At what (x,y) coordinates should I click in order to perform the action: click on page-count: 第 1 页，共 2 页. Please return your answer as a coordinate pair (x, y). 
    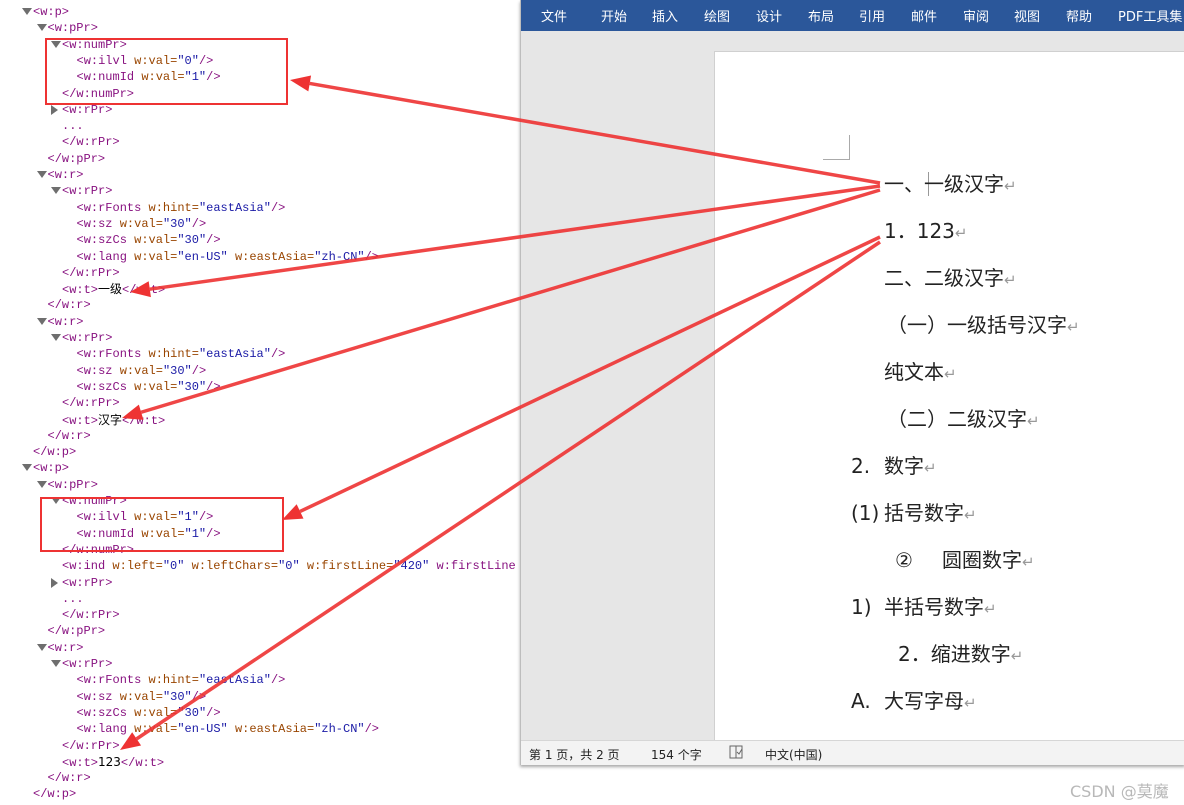
    Looking at the image, I should click on (574, 754).